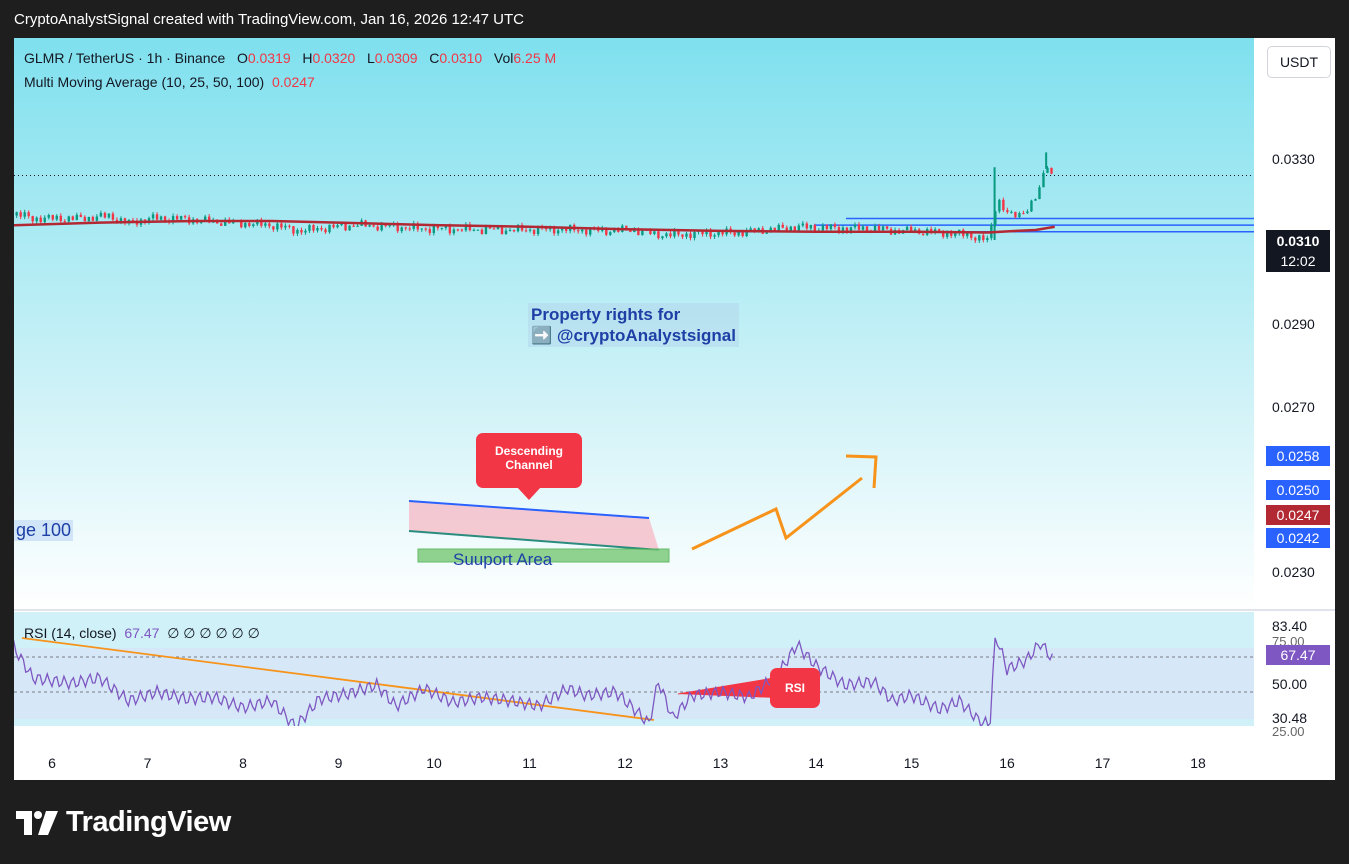  I want to click on low-value: 0.0309, so click(396, 58).